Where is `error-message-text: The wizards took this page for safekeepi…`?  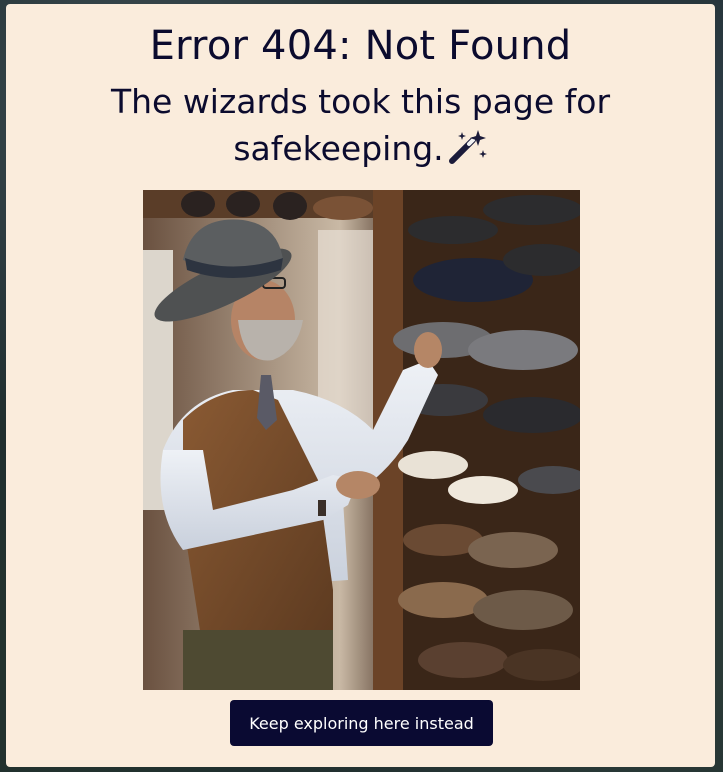
error-message-text: The wizards took this page for safekeepi… is located at coordinates (360, 125).